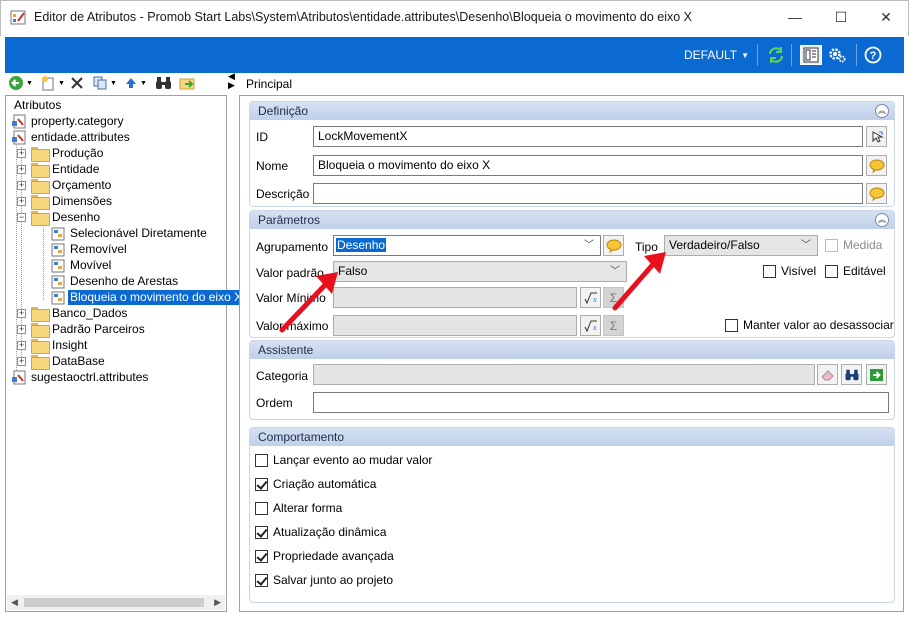  I want to click on id-field: LockMovementX, so click(588, 136).